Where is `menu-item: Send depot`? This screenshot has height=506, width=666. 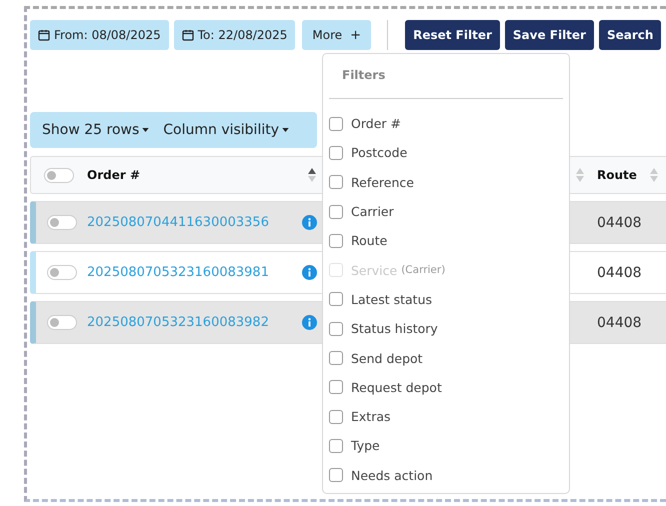 menu-item: Send depot is located at coordinates (446, 358).